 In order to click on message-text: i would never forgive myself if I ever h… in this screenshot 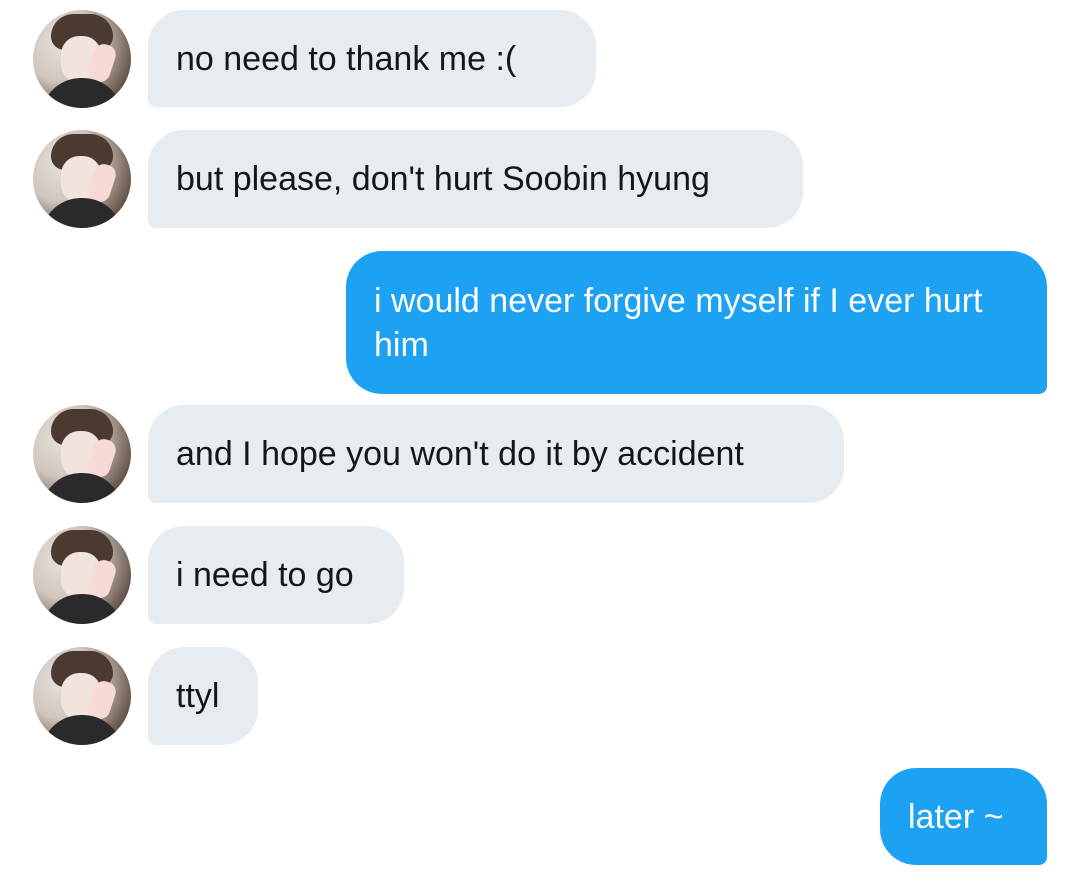, I will do `click(678, 322)`.